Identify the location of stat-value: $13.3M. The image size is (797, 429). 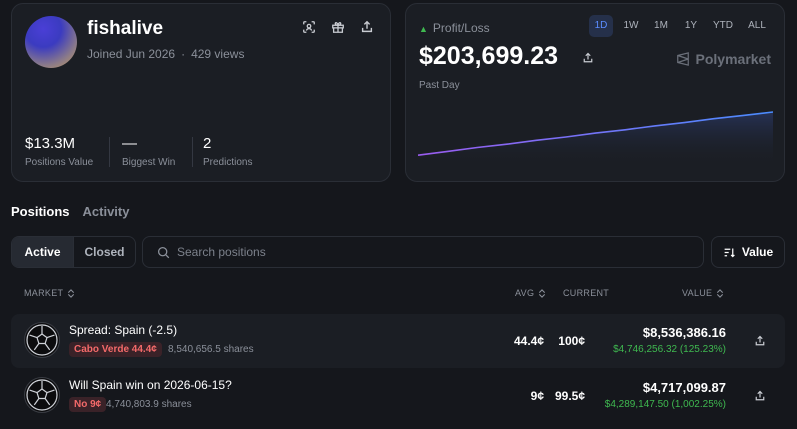
(50, 143).